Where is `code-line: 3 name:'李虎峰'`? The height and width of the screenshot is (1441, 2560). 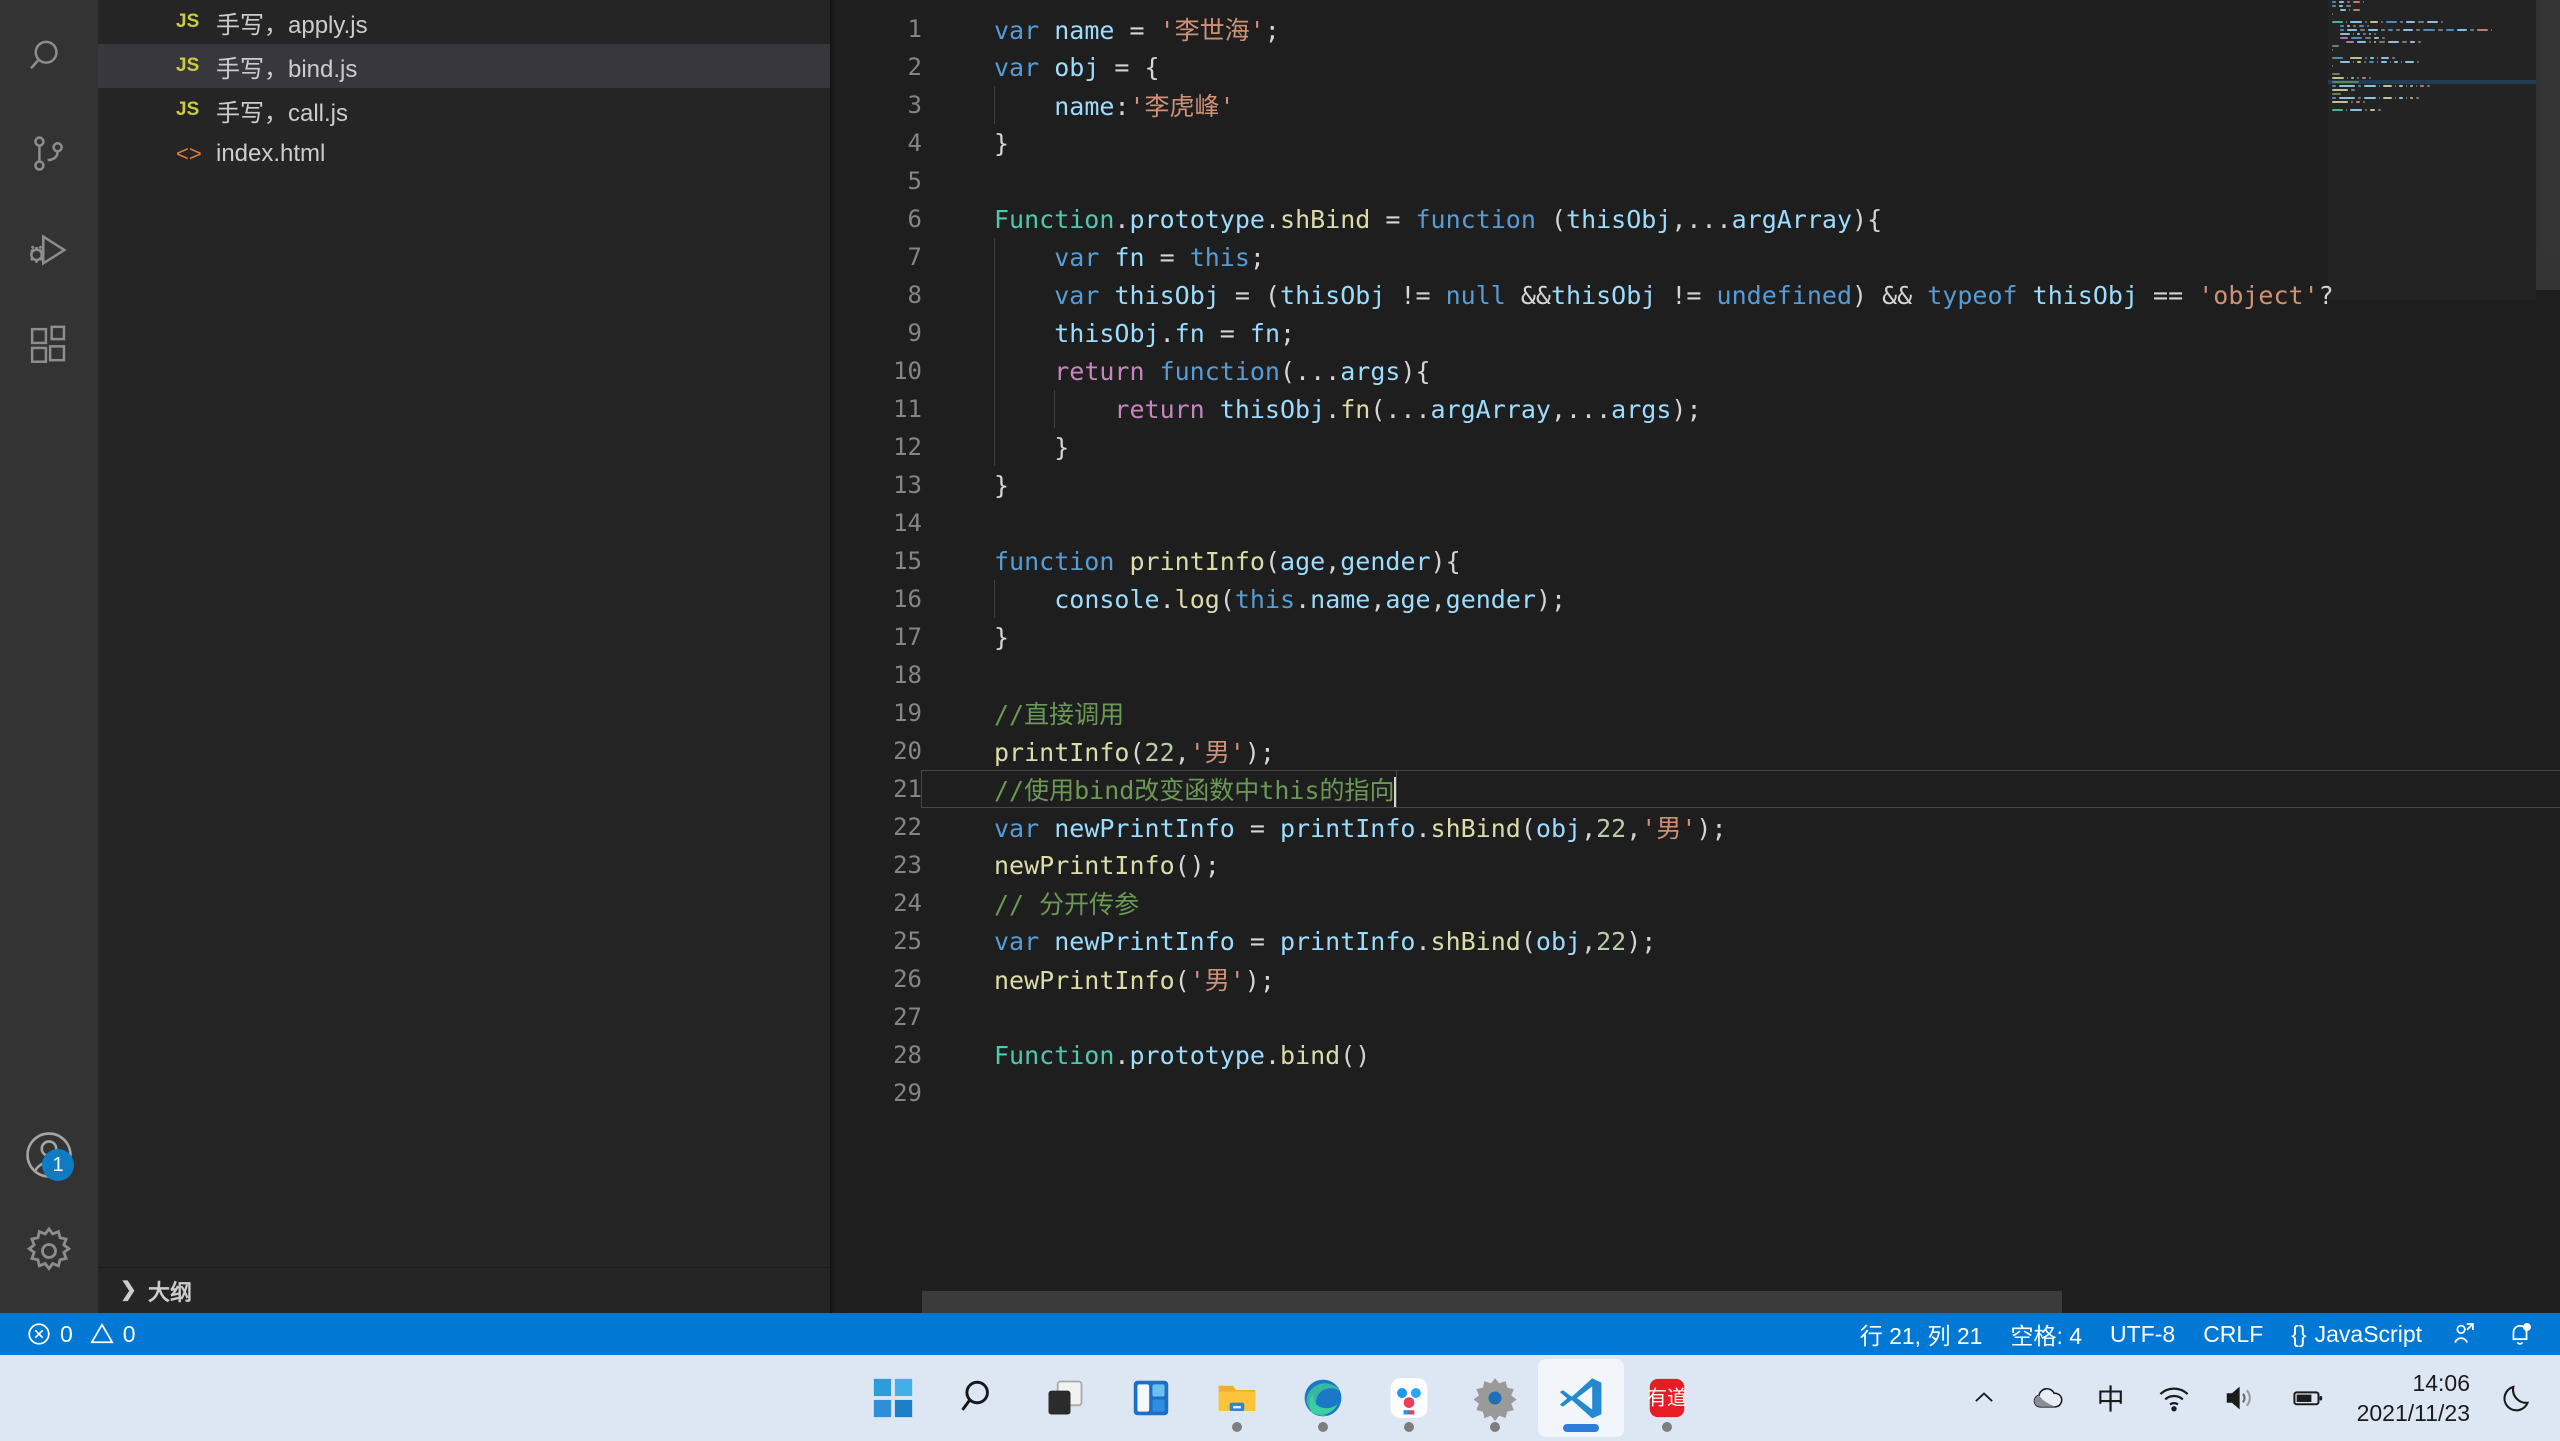
code-line: 3 name:'李虎峰' is located at coordinates (1695, 105).